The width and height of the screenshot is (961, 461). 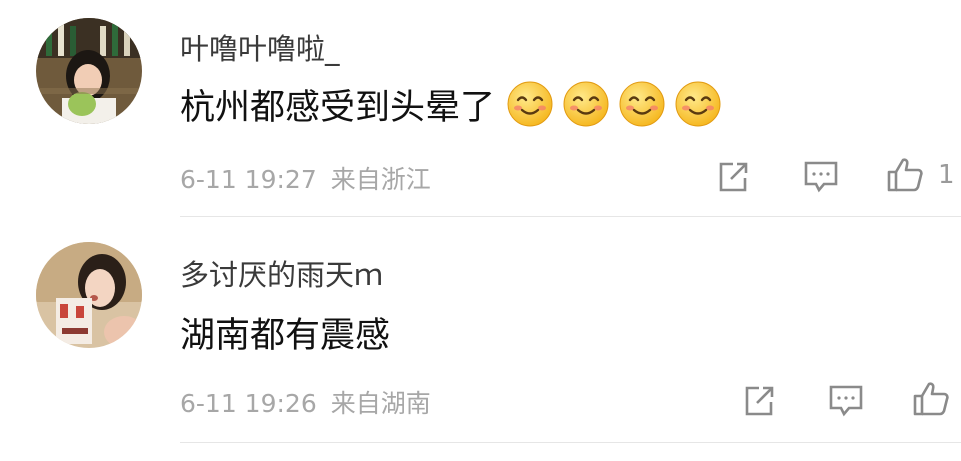 I want to click on emoji-group, so click(x=614, y=104).